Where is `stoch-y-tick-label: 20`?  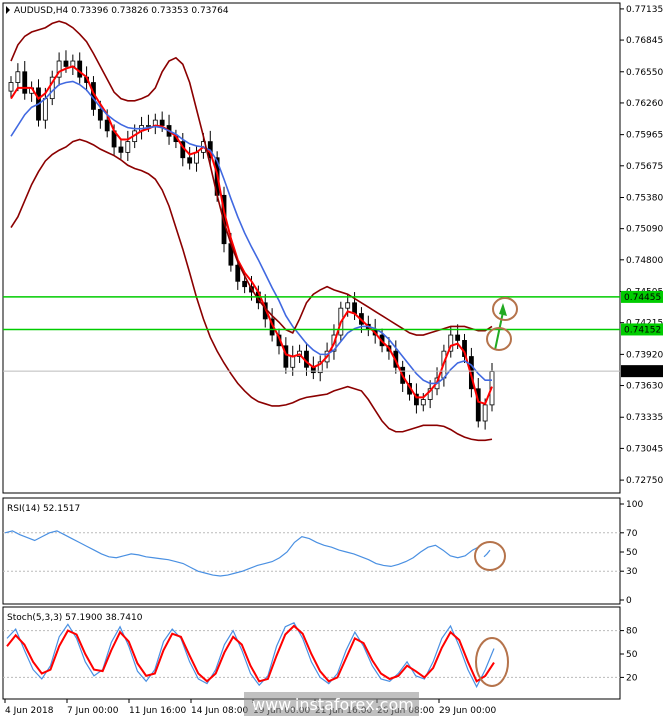
stoch-y-tick-label: 20 is located at coordinates (632, 678).